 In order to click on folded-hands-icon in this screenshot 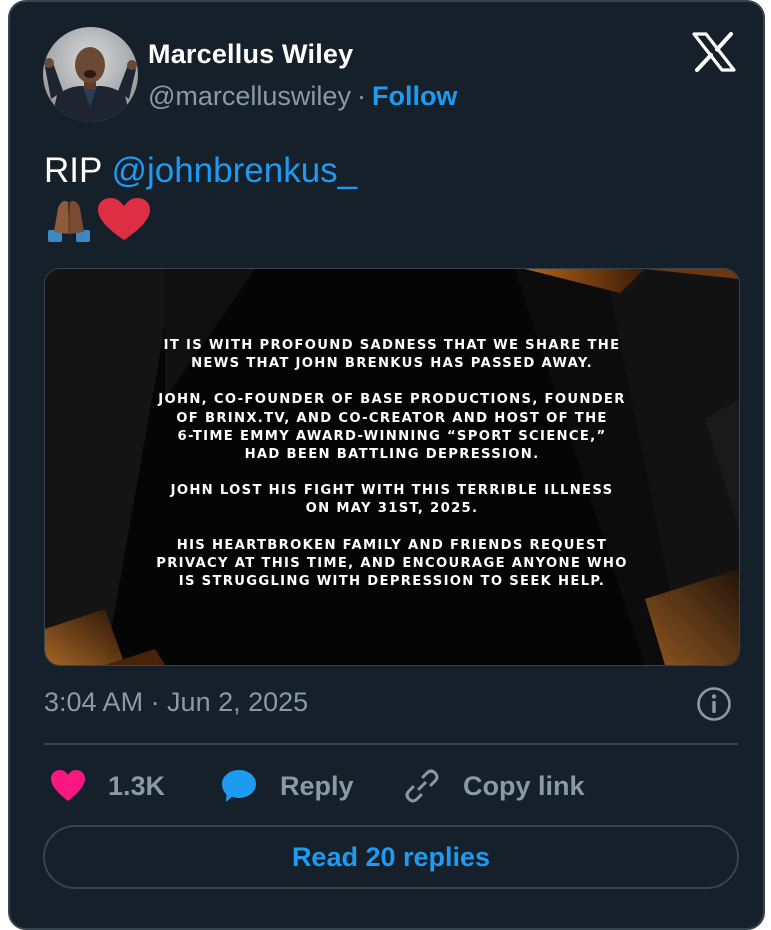, I will do `click(69, 221)`.